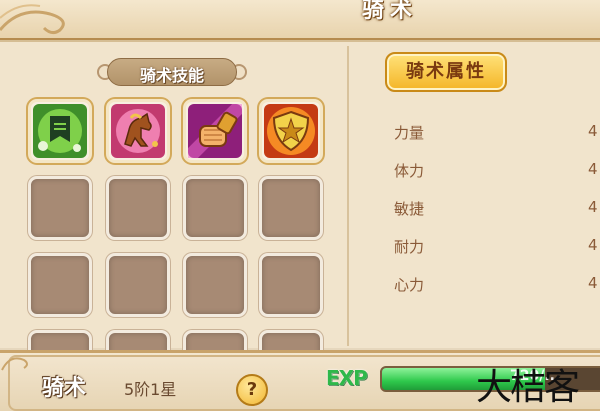  Describe the element at coordinates (171, 75) in the screenshot. I see `skills-title: 骑术技能` at that location.